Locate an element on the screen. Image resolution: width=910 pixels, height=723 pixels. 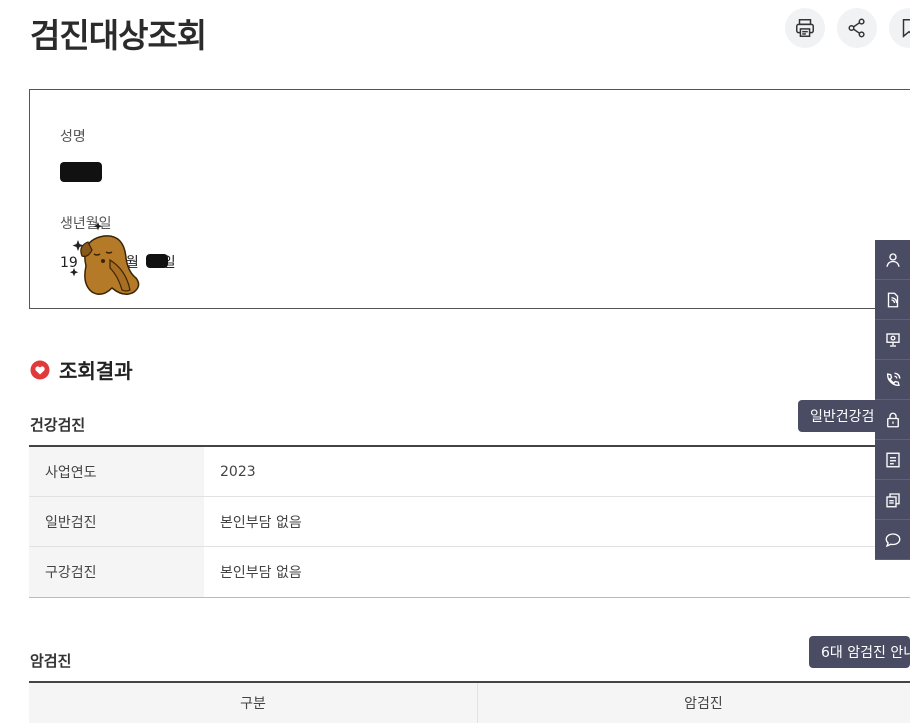
quick-menu-item-lock is located at coordinates (892, 420).